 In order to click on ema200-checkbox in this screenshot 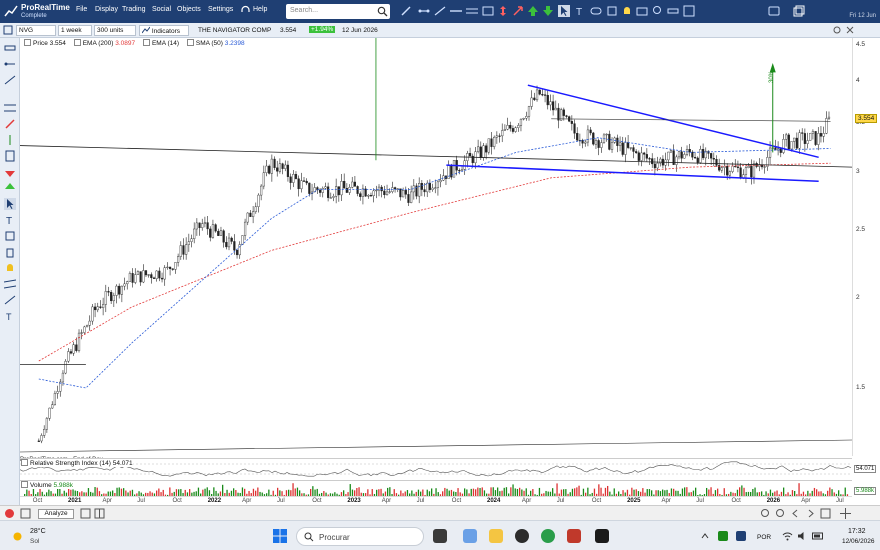, I will do `click(77, 42)`.